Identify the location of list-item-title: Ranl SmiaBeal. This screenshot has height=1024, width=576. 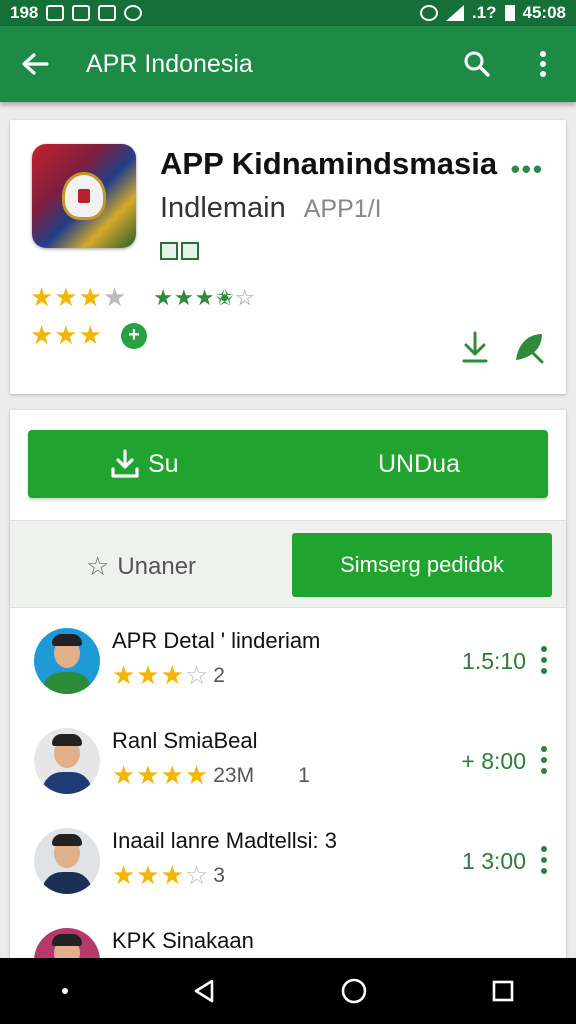
(185, 740).